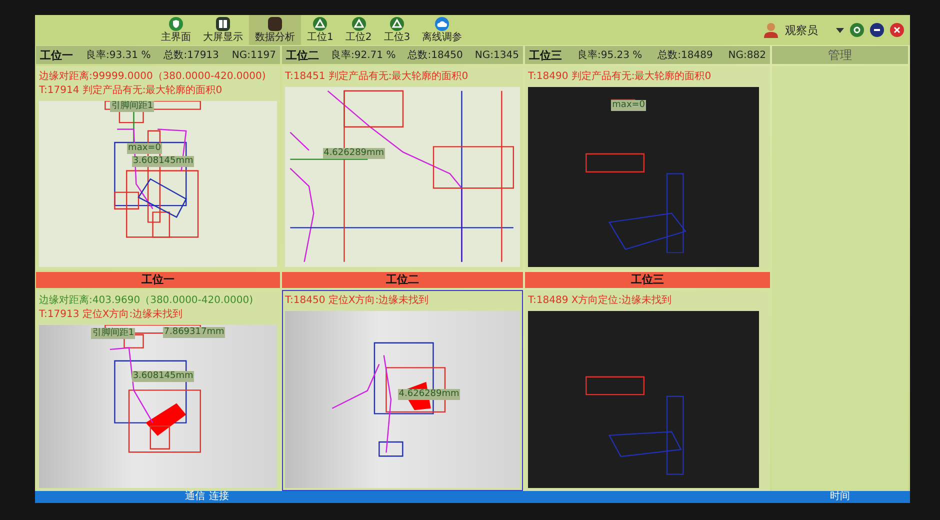 The image size is (940, 520). Describe the element at coordinates (176, 24) in the screenshot. I see `shield-icon` at that location.